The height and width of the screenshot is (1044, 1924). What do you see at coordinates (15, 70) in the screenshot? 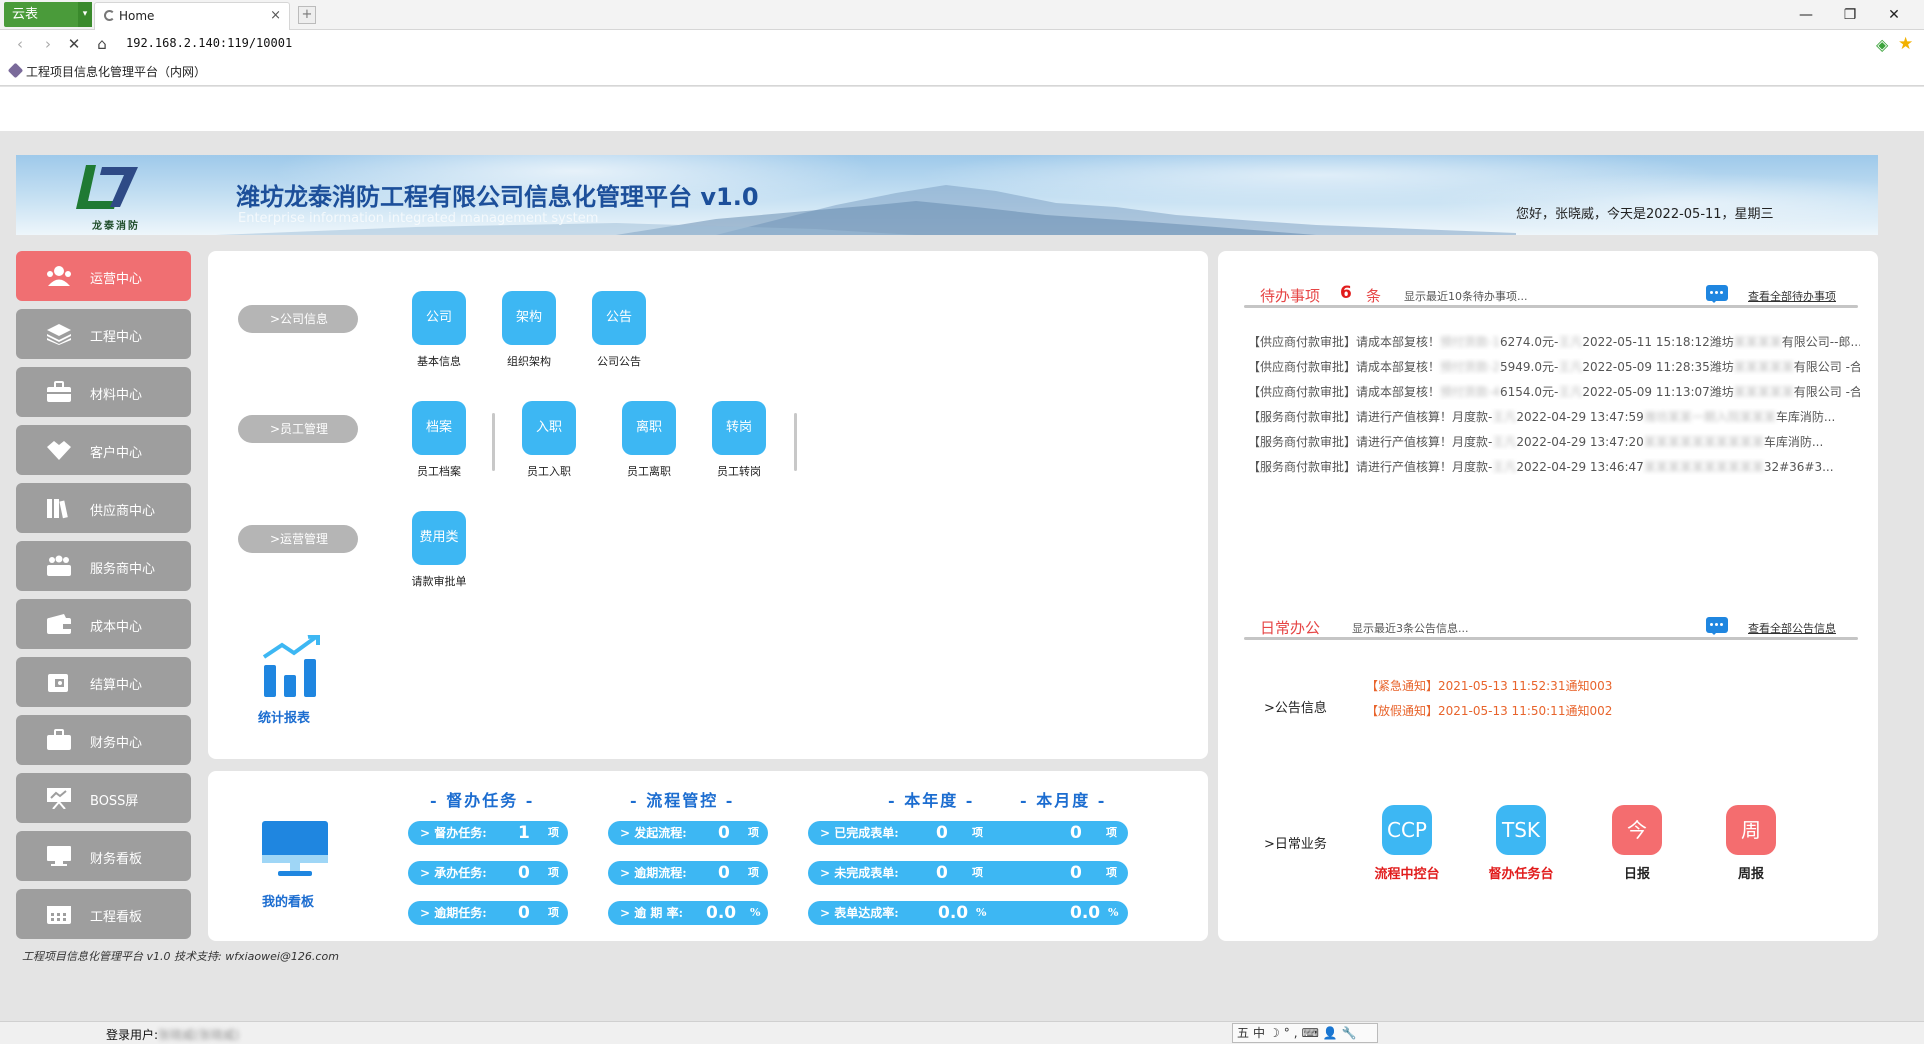
I see `tag-icon` at bounding box center [15, 70].